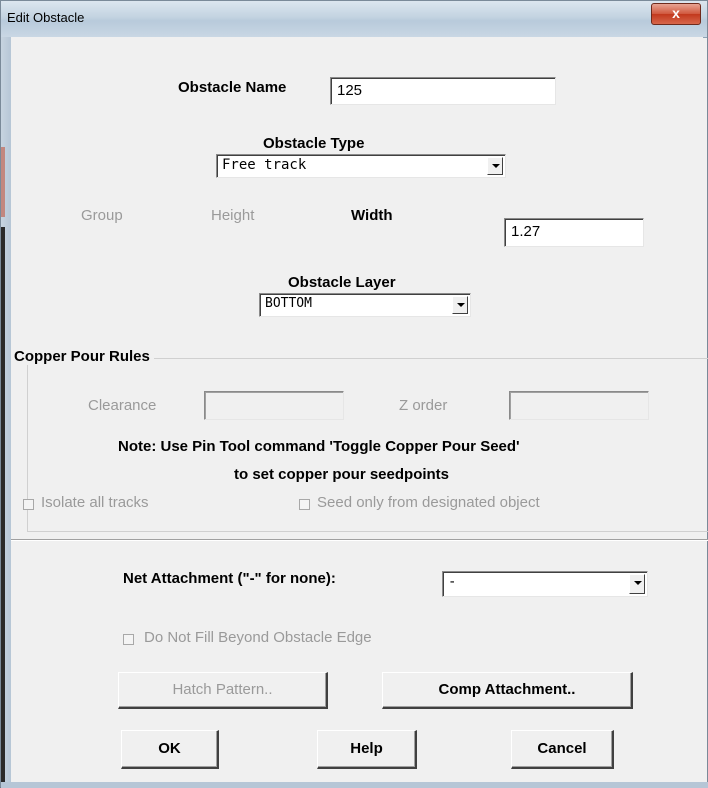 This screenshot has height=788, width=708. I want to click on obstacle-name-value: 125, so click(350, 90).